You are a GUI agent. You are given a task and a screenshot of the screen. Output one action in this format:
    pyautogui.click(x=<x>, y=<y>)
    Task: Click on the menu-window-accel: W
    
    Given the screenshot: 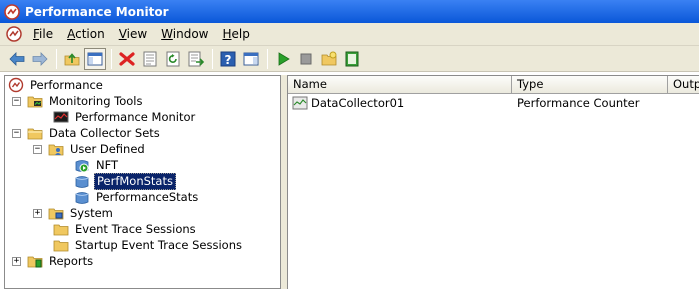 What is the action you would take?
    pyautogui.click(x=167, y=34)
    